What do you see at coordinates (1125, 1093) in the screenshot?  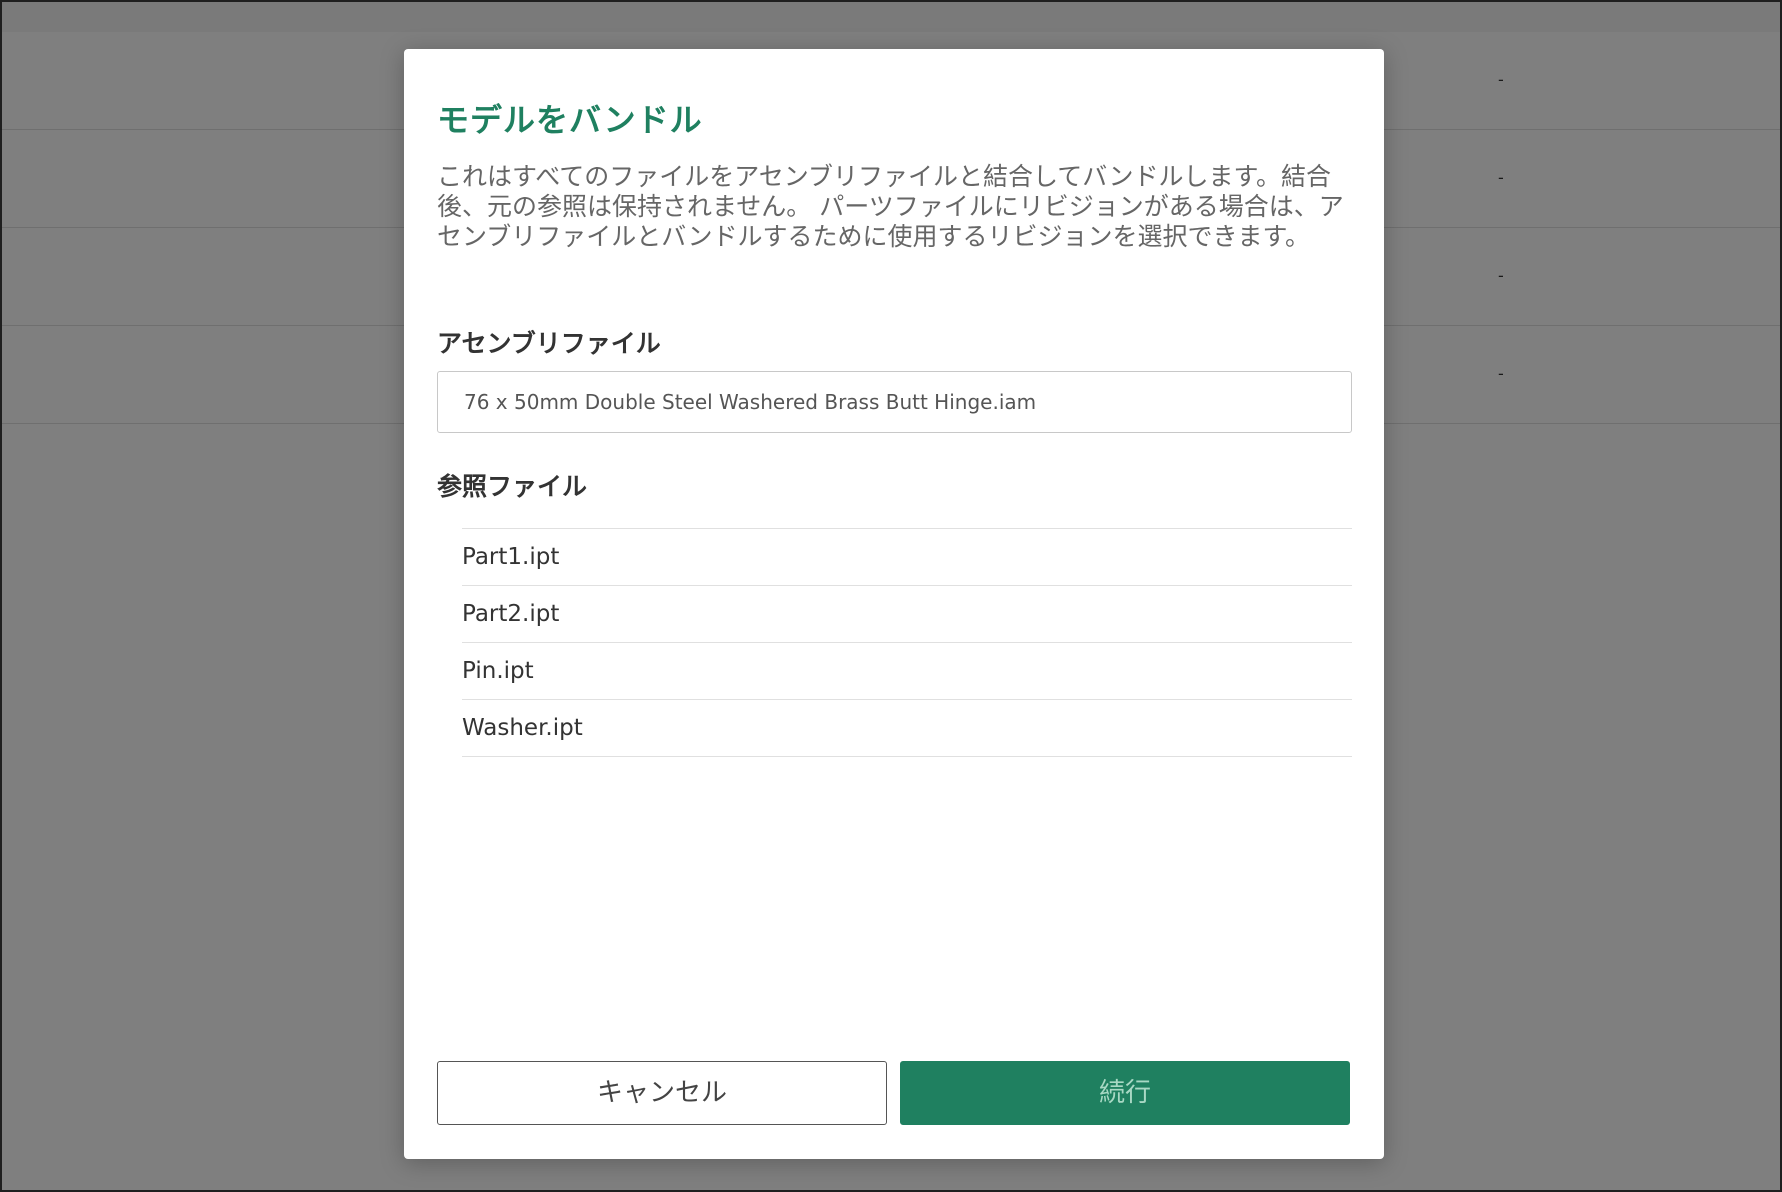 I see `continue-button: 続行` at bounding box center [1125, 1093].